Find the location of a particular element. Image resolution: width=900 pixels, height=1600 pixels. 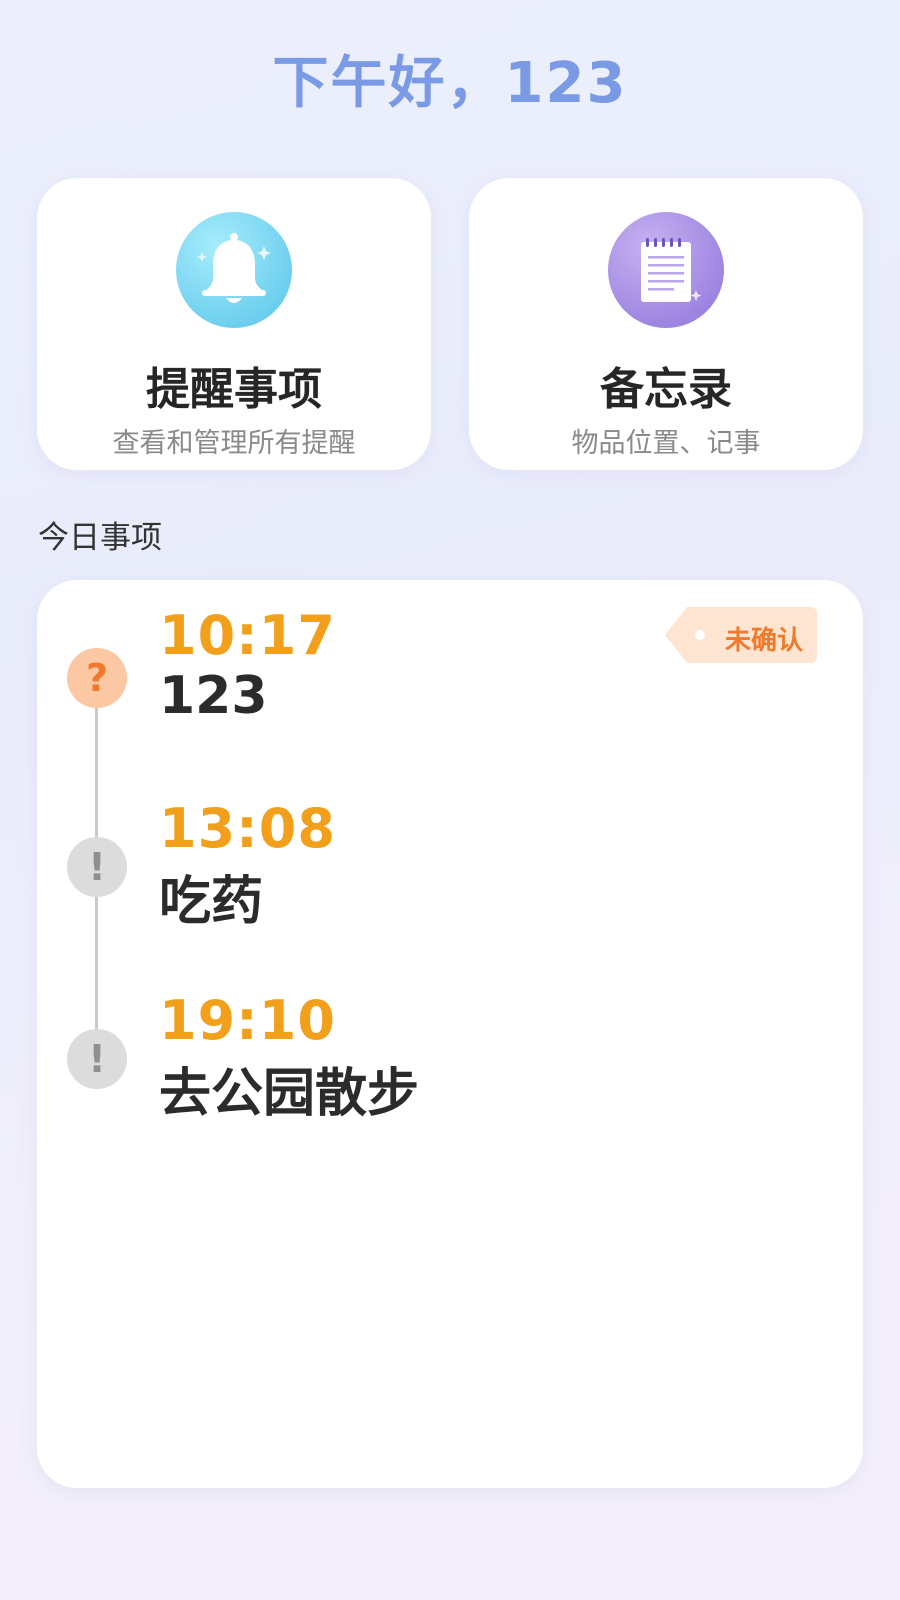

reminders-card: 提醒事项 查看和管理所有提醒 is located at coordinates (234, 324).